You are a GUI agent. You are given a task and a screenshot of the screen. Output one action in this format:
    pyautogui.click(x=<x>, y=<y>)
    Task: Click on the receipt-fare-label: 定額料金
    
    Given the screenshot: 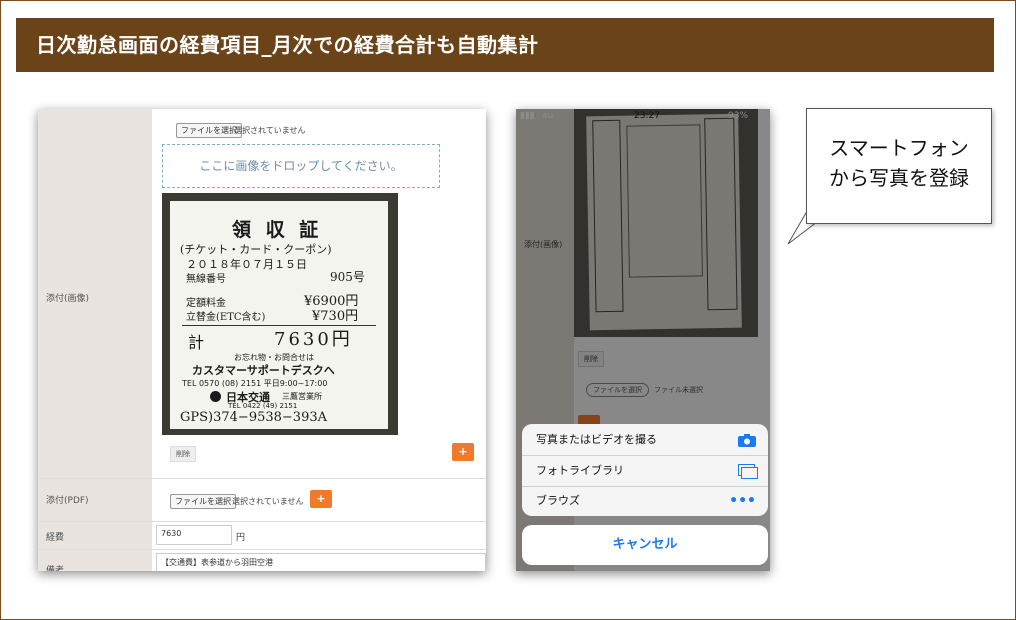 What is the action you would take?
    pyautogui.click(x=206, y=303)
    